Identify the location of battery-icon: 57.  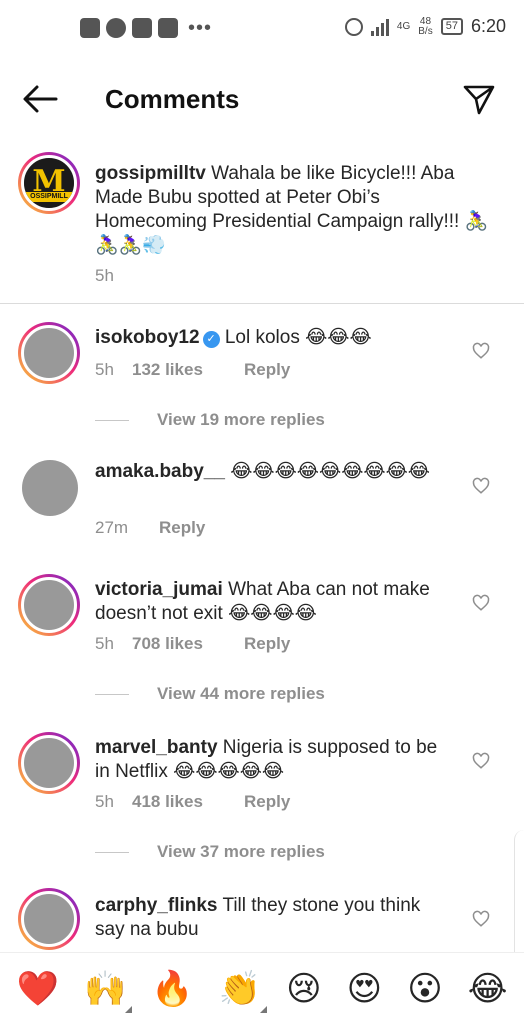
(451, 26).